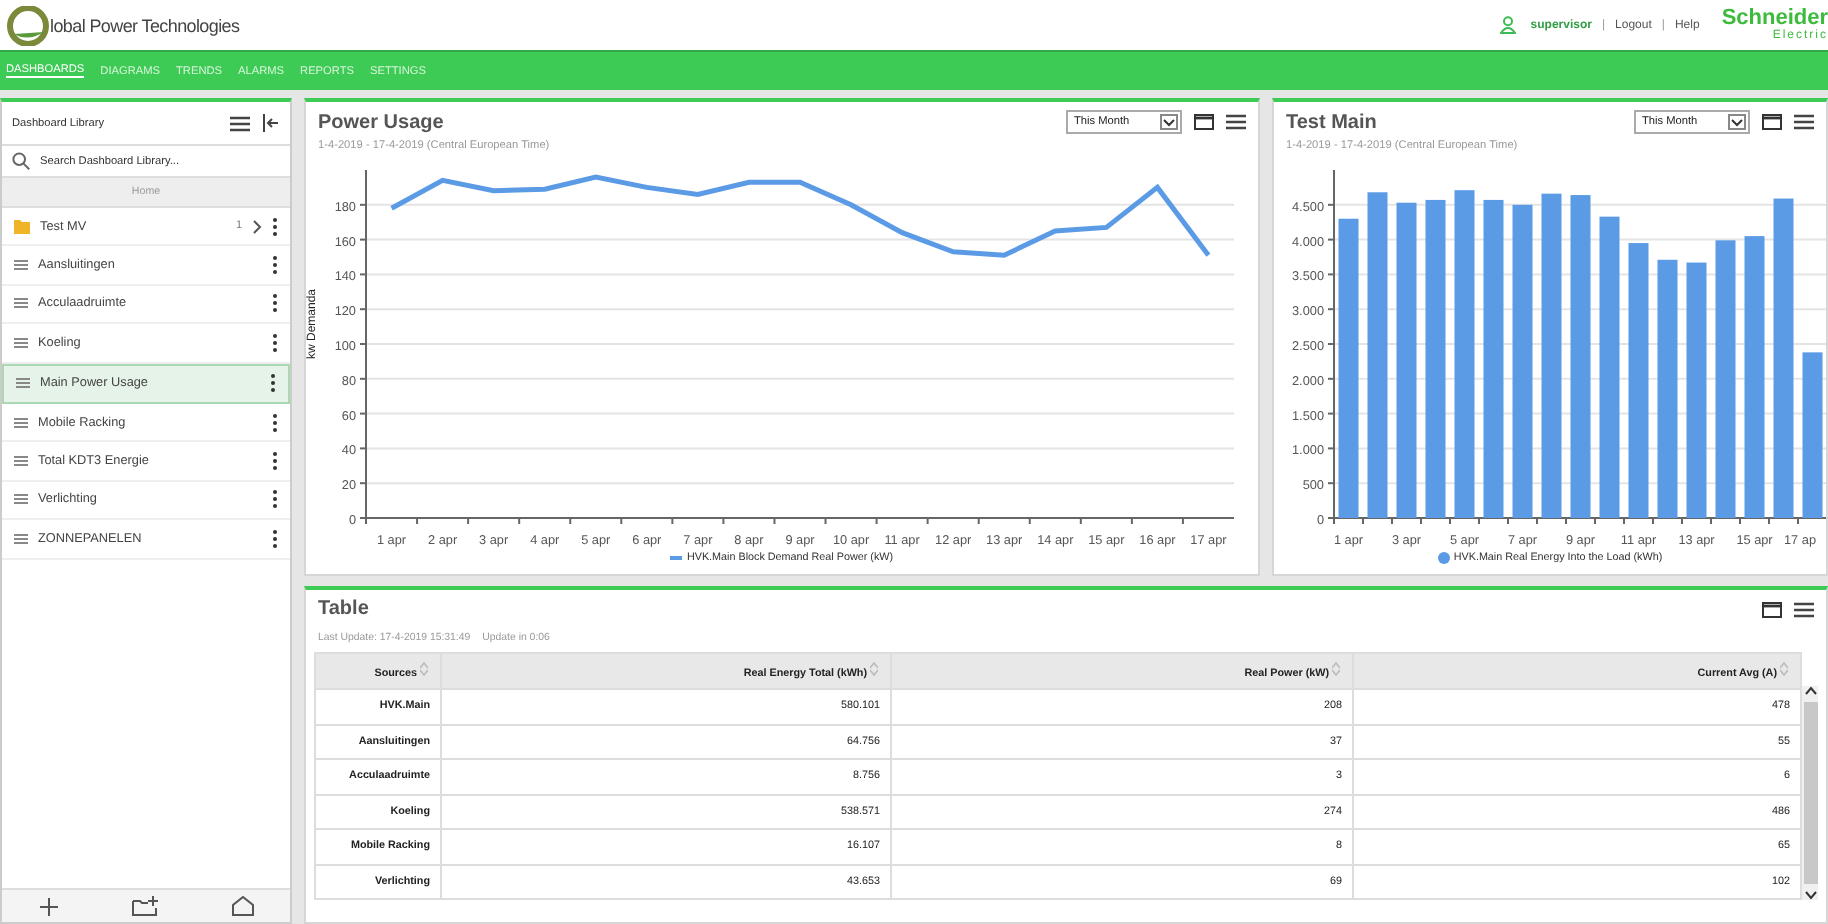  I want to click on home-icon, so click(242, 906).